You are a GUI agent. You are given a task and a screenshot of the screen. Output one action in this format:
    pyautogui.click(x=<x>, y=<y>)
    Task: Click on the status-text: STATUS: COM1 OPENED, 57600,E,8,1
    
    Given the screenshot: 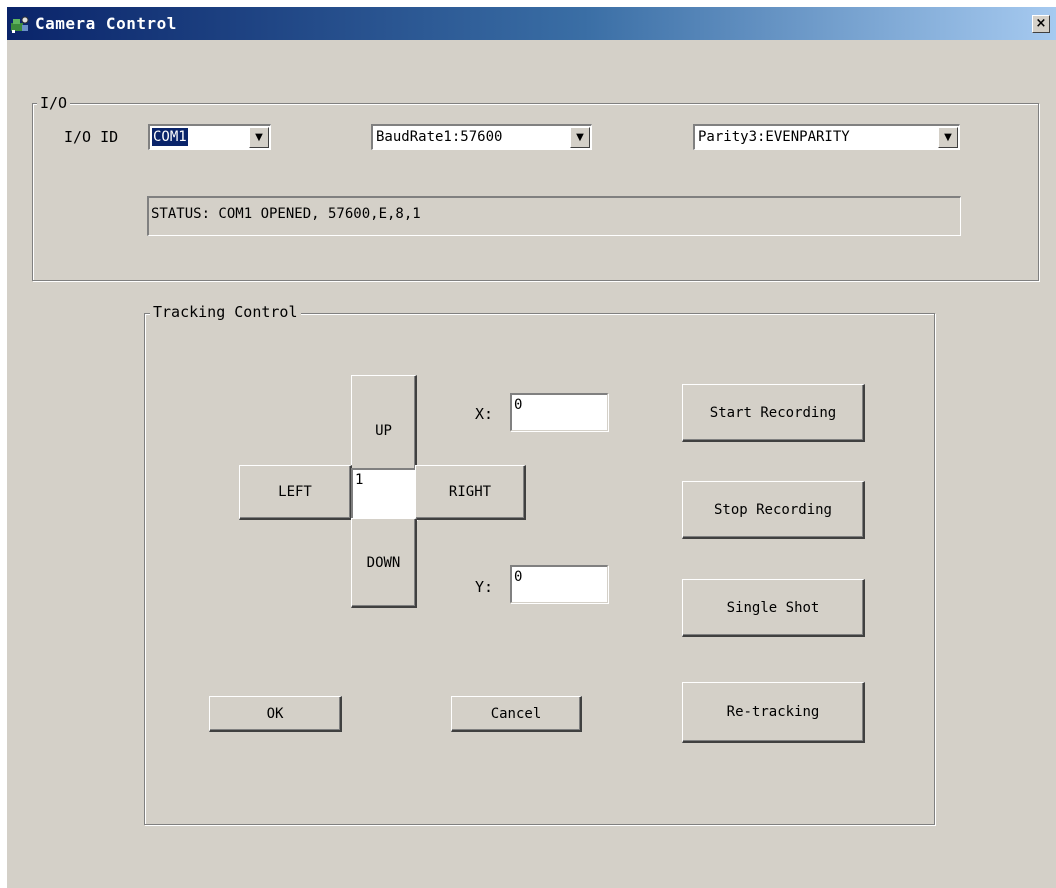 What is the action you would take?
    pyautogui.click(x=286, y=214)
    